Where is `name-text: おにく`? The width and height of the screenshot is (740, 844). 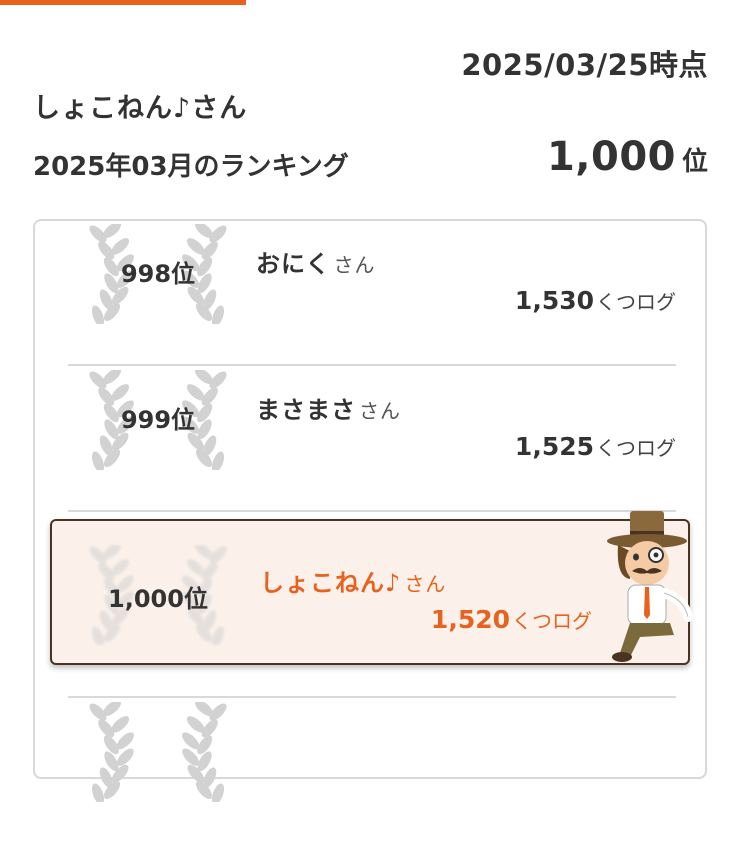
name-text: おにく is located at coordinates (293, 264).